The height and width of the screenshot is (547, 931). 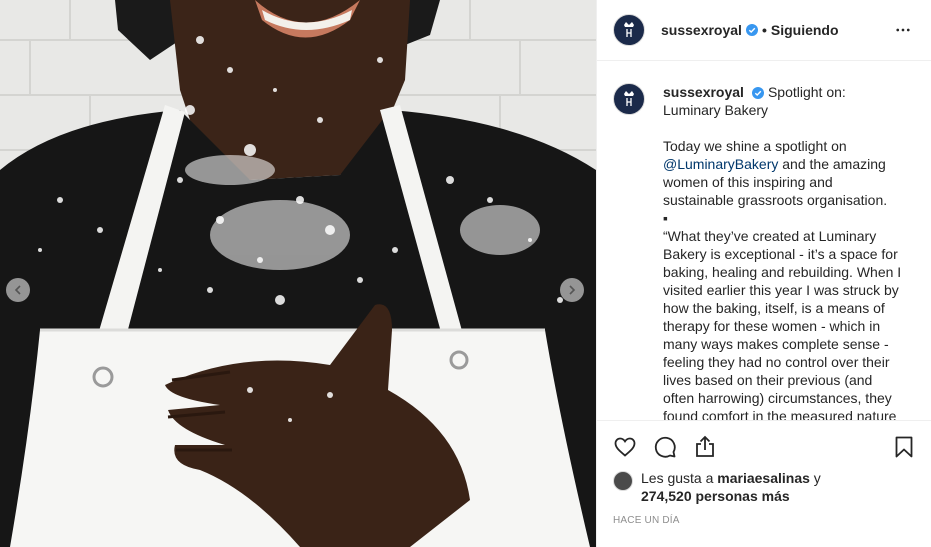 I want to click on caption-intro: Today we shine a spotlight on, so click(x=757, y=146).